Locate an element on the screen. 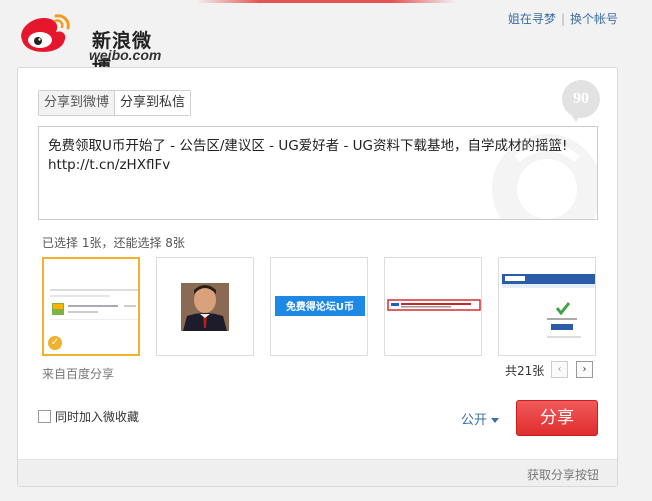 This screenshot has width=652, height=501. favorites-label: 同时加入微收藏 is located at coordinates (97, 417).